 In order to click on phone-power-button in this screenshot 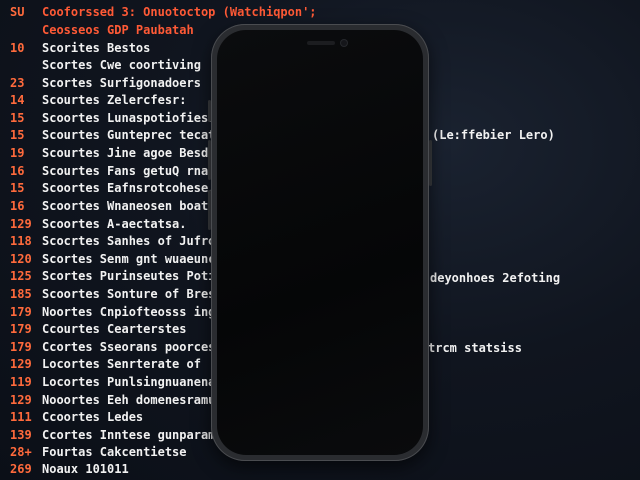, I will do `click(430, 163)`.